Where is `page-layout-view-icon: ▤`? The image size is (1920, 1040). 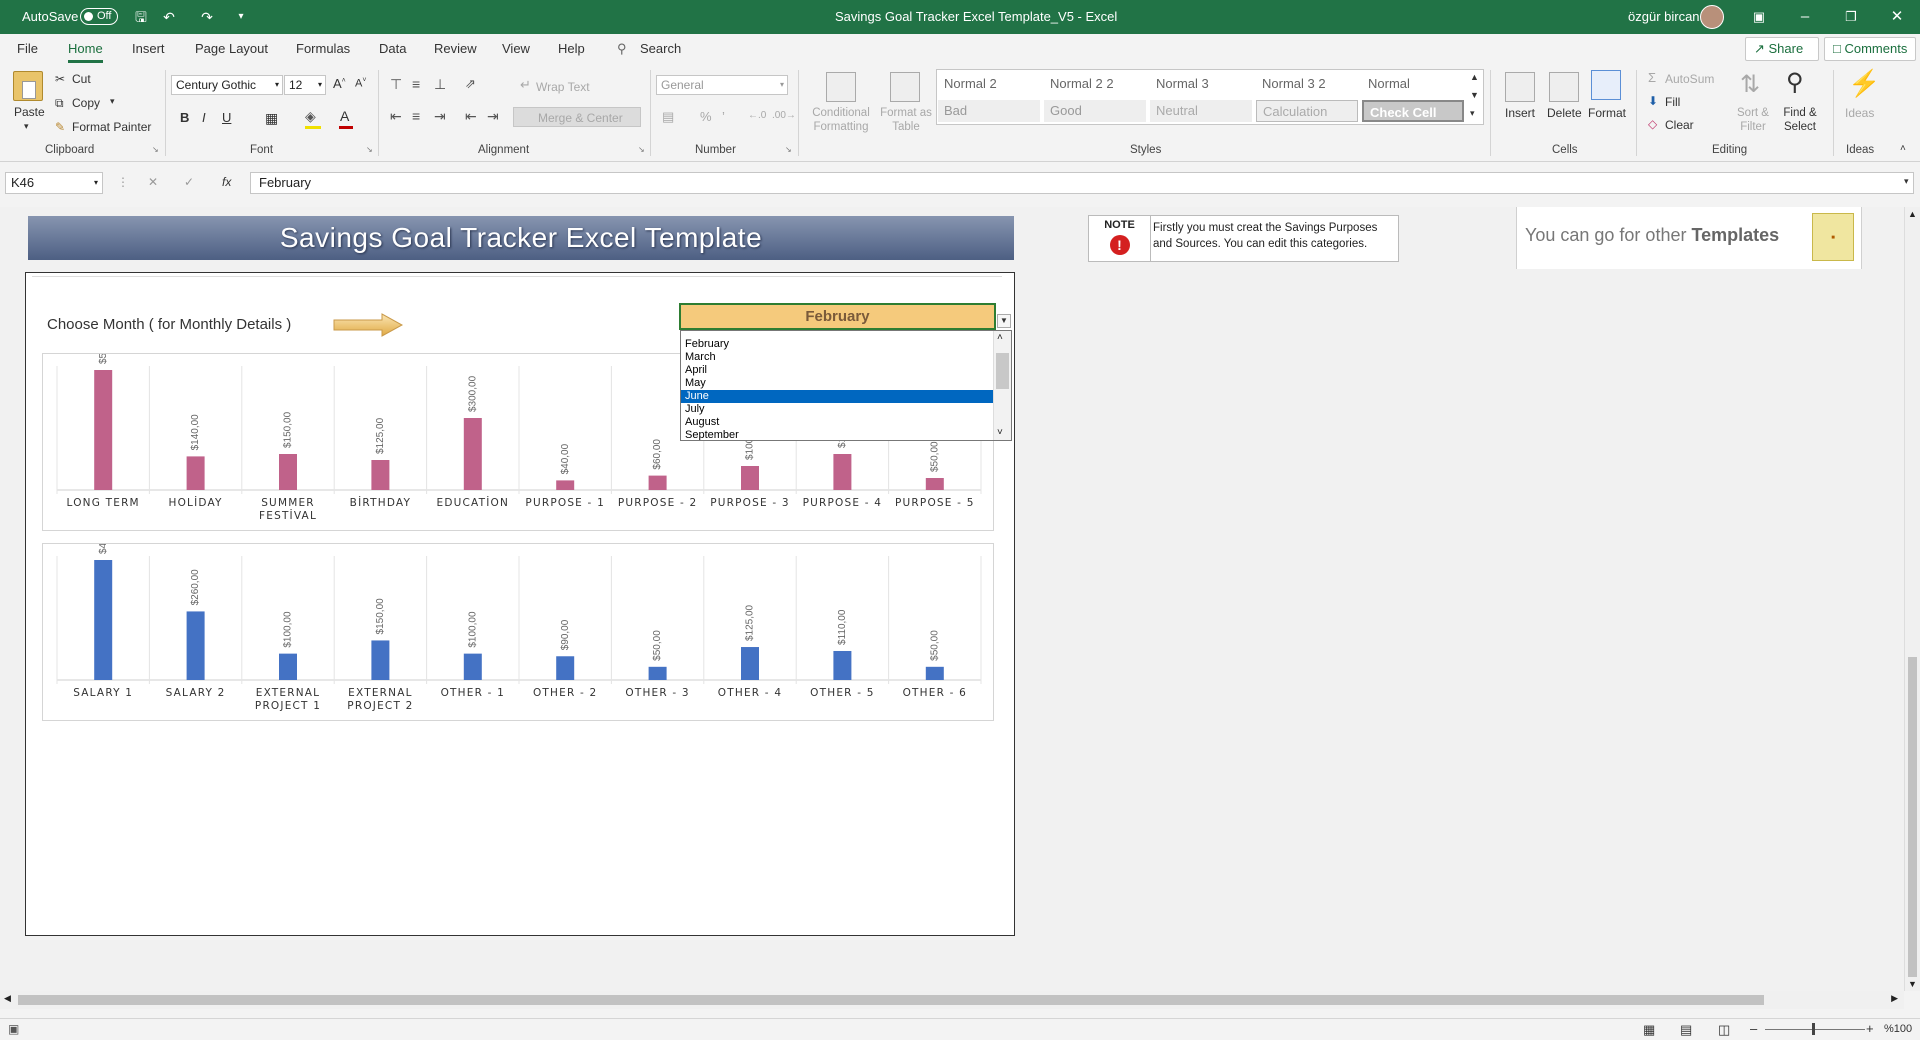 page-layout-view-icon: ▤ is located at coordinates (1686, 1030).